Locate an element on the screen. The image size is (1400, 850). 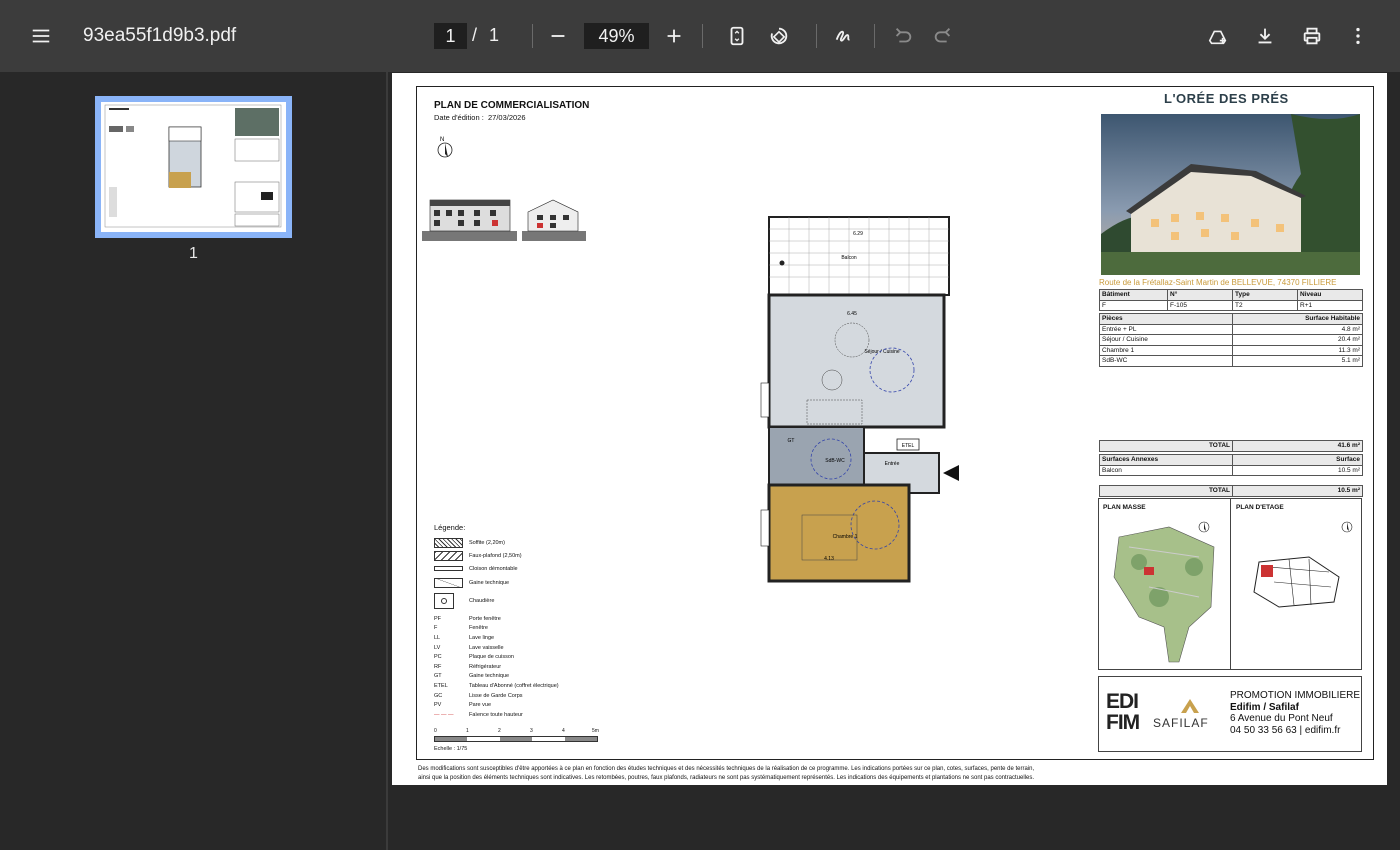
zoom-out-button is located at coordinates (558, 36).